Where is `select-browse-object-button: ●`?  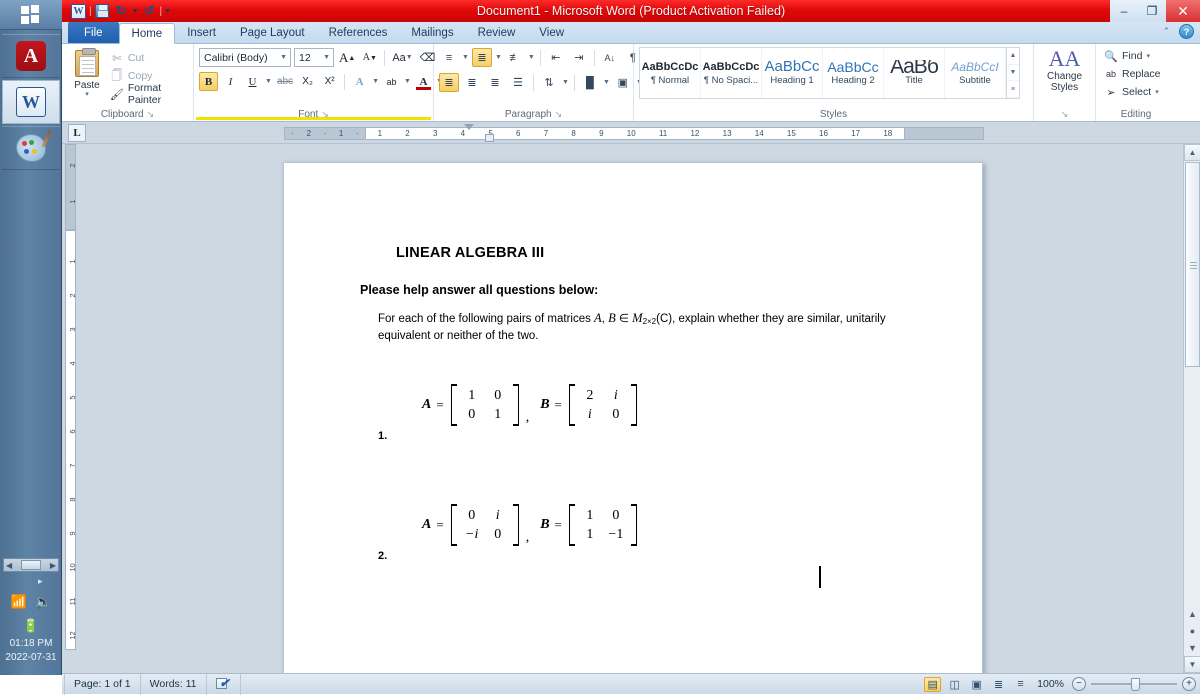 select-browse-object-button: ● is located at coordinates (1192, 630).